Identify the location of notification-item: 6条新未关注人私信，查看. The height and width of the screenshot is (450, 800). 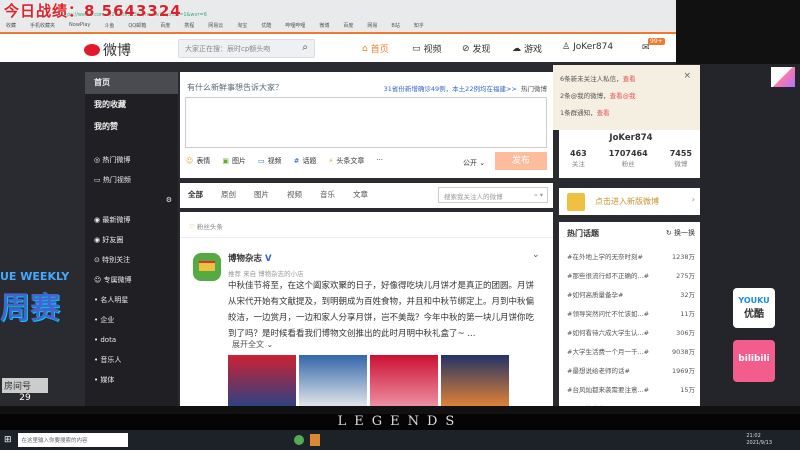
(626, 79).